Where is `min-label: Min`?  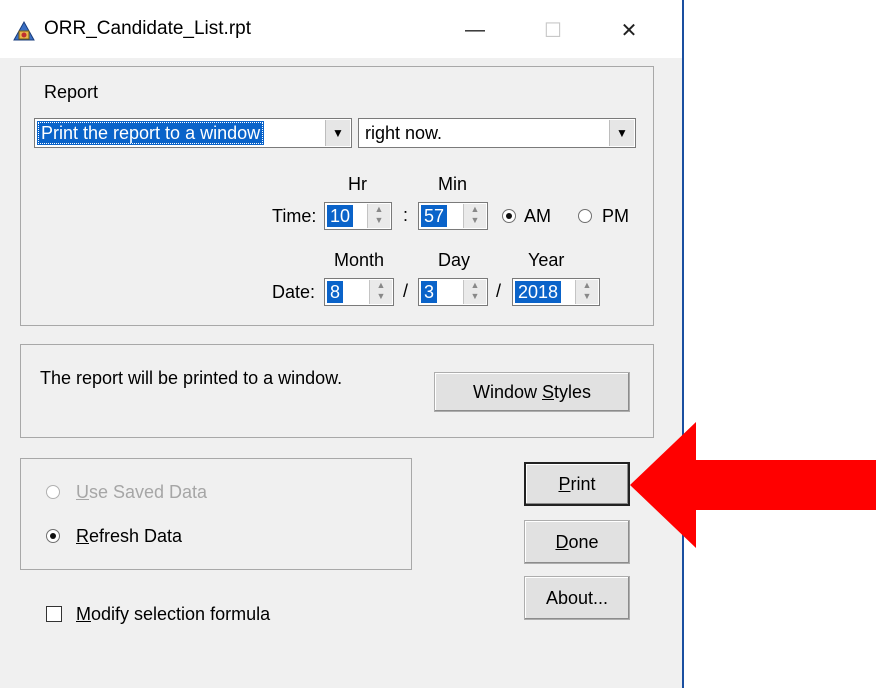 min-label: Min is located at coordinates (453, 184).